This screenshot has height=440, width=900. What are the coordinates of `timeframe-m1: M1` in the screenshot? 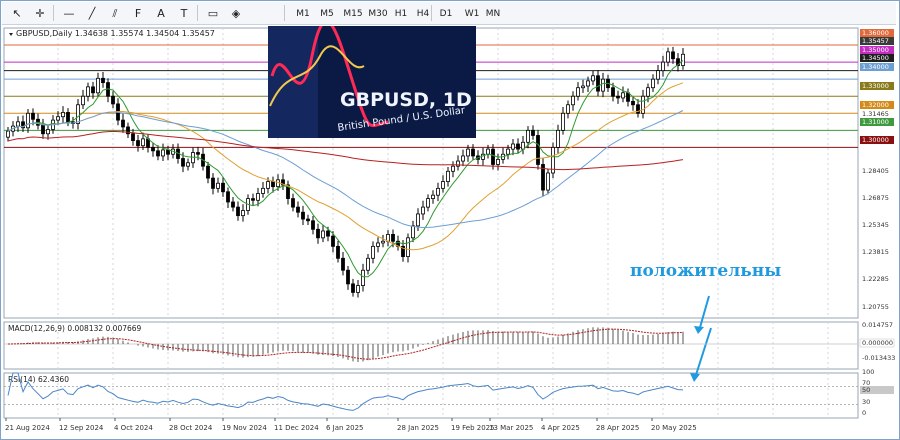 It's located at (303, 14).